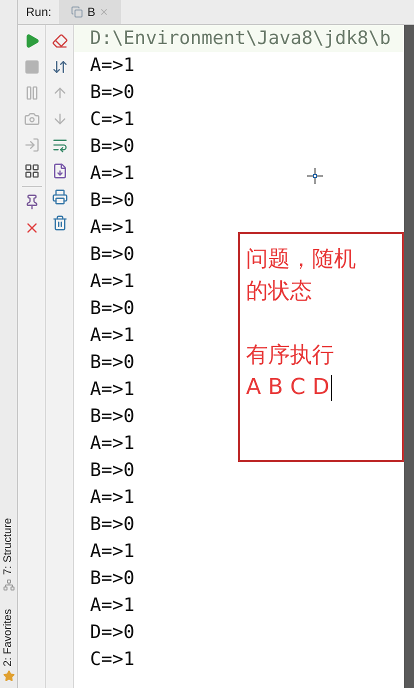  Describe the element at coordinates (60, 67) in the screenshot. I see `sort-icon` at that location.